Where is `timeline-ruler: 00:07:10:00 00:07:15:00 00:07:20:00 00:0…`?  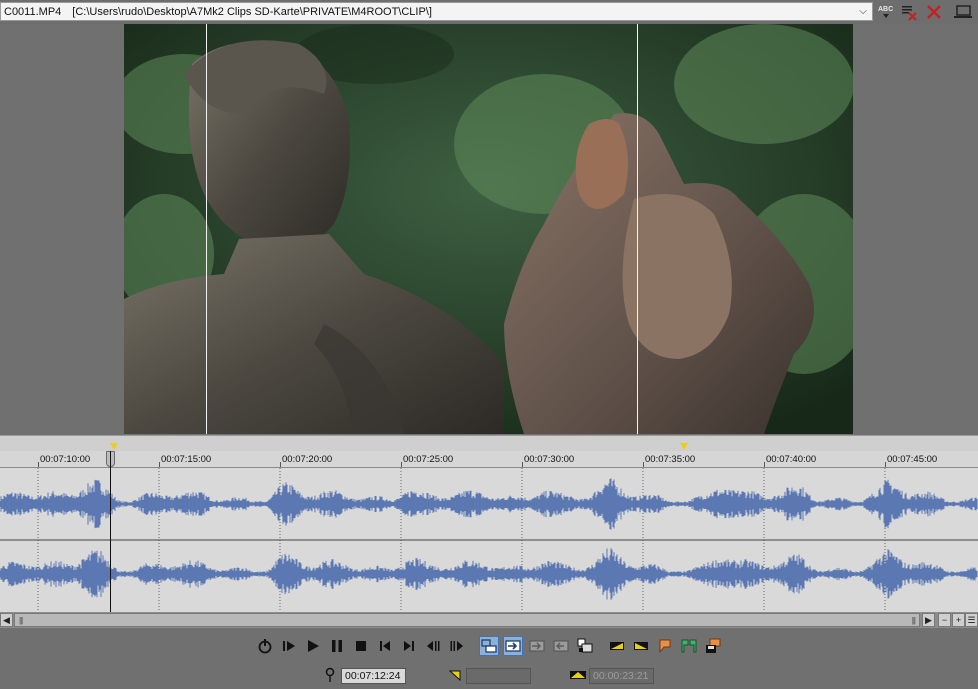
timeline-ruler: 00:07:10:00 00:07:15:00 00:07:20:00 00:0… is located at coordinates (489, 459).